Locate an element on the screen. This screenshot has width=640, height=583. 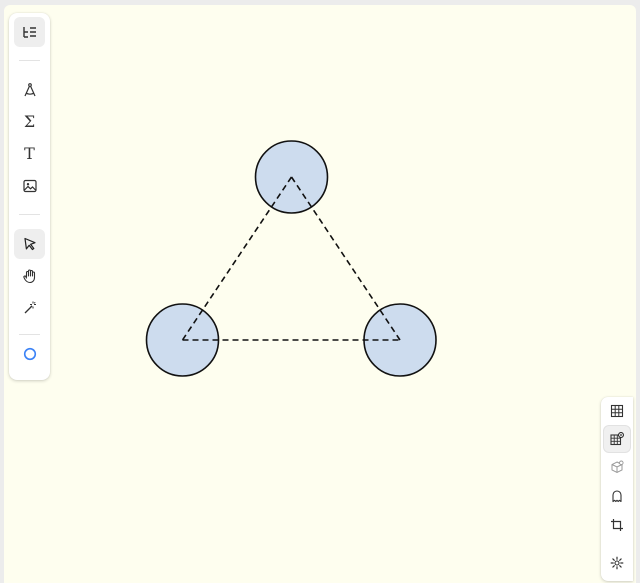
crop-button is located at coordinates (617, 525).